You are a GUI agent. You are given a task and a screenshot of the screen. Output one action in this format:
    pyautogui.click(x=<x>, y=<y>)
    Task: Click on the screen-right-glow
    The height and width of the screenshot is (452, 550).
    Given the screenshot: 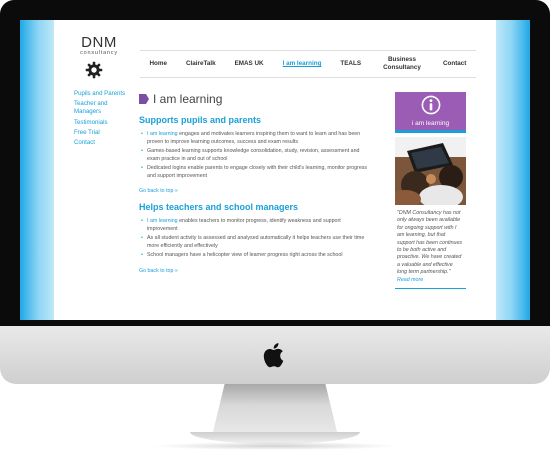 What is the action you would take?
    pyautogui.click(x=513, y=170)
    